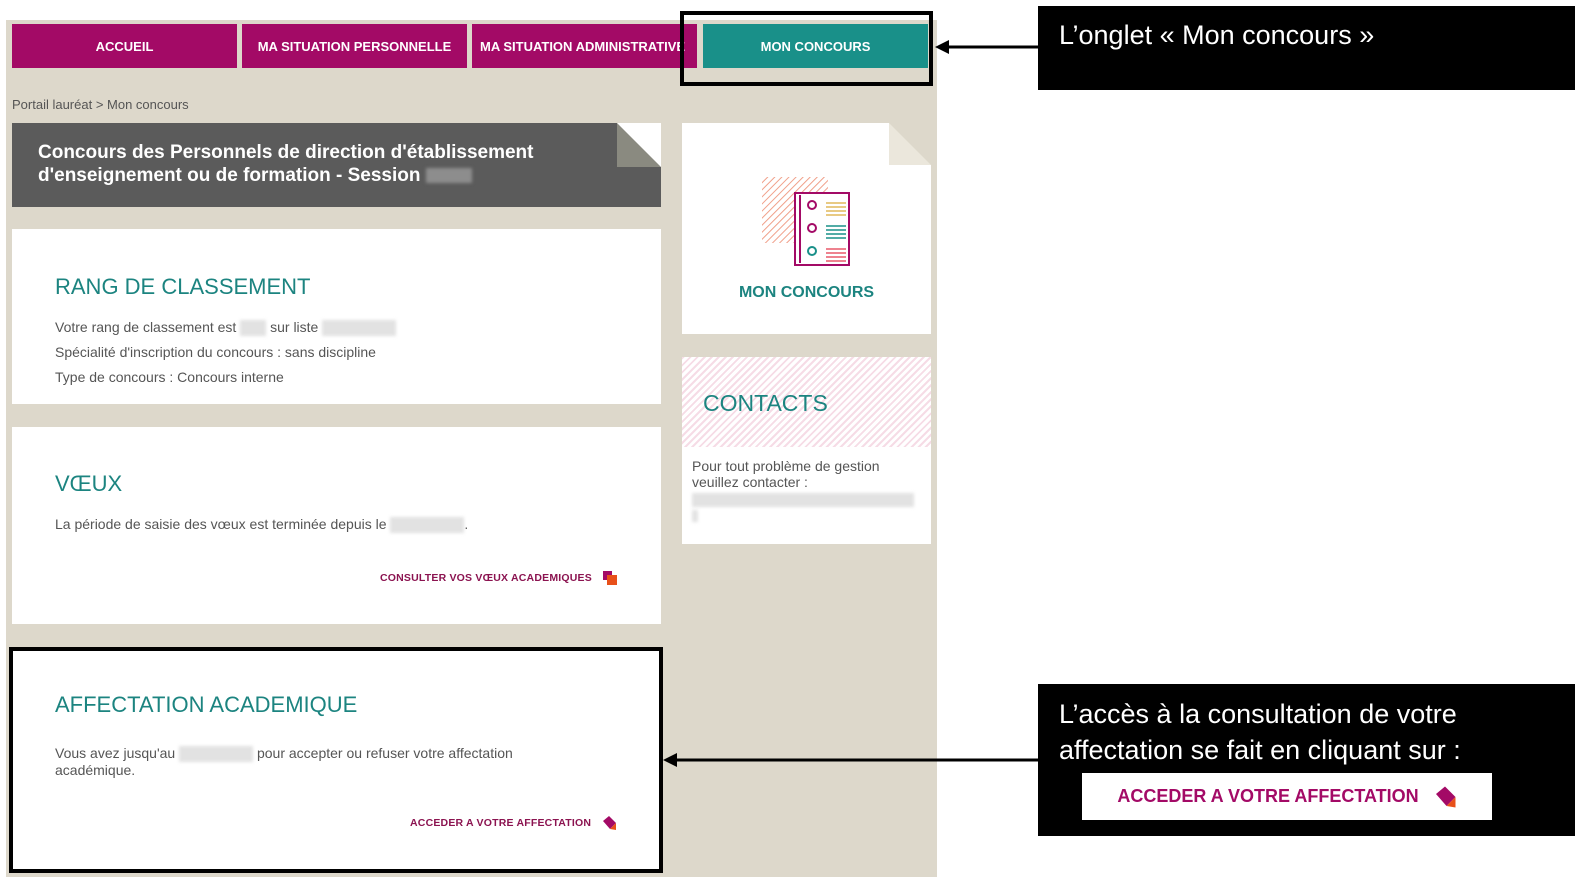 The image size is (1575, 877). I want to click on assignment-arrow-head, so click(670, 760).